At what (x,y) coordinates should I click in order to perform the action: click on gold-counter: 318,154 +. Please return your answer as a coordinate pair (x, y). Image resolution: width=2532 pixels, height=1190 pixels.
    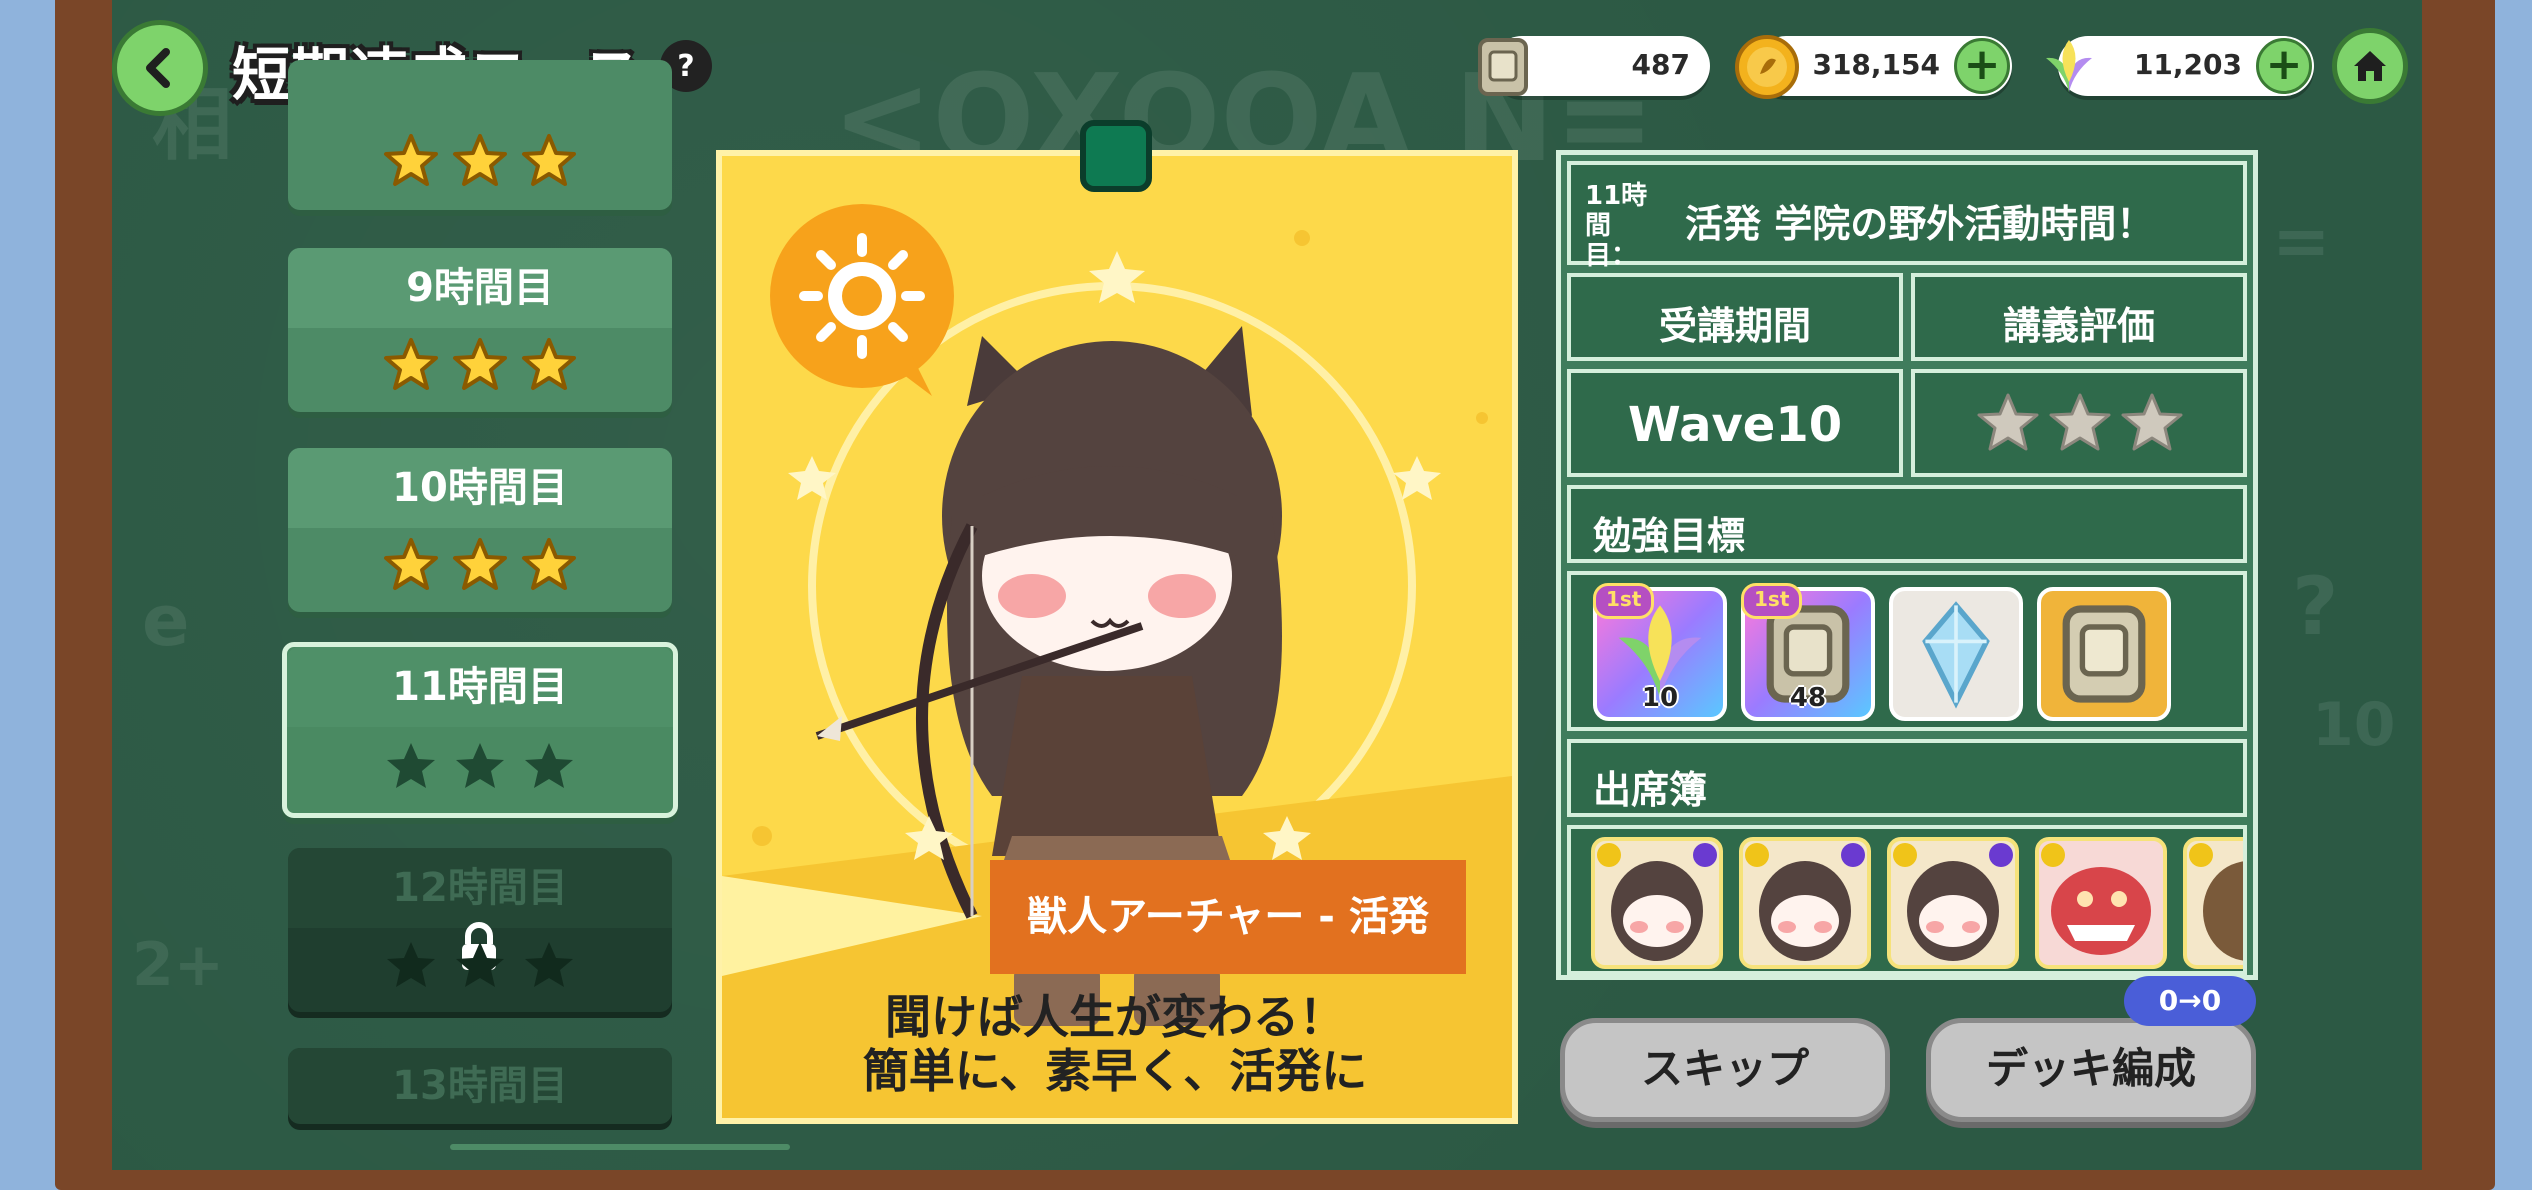
    Looking at the image, I should click on (1873, 67).